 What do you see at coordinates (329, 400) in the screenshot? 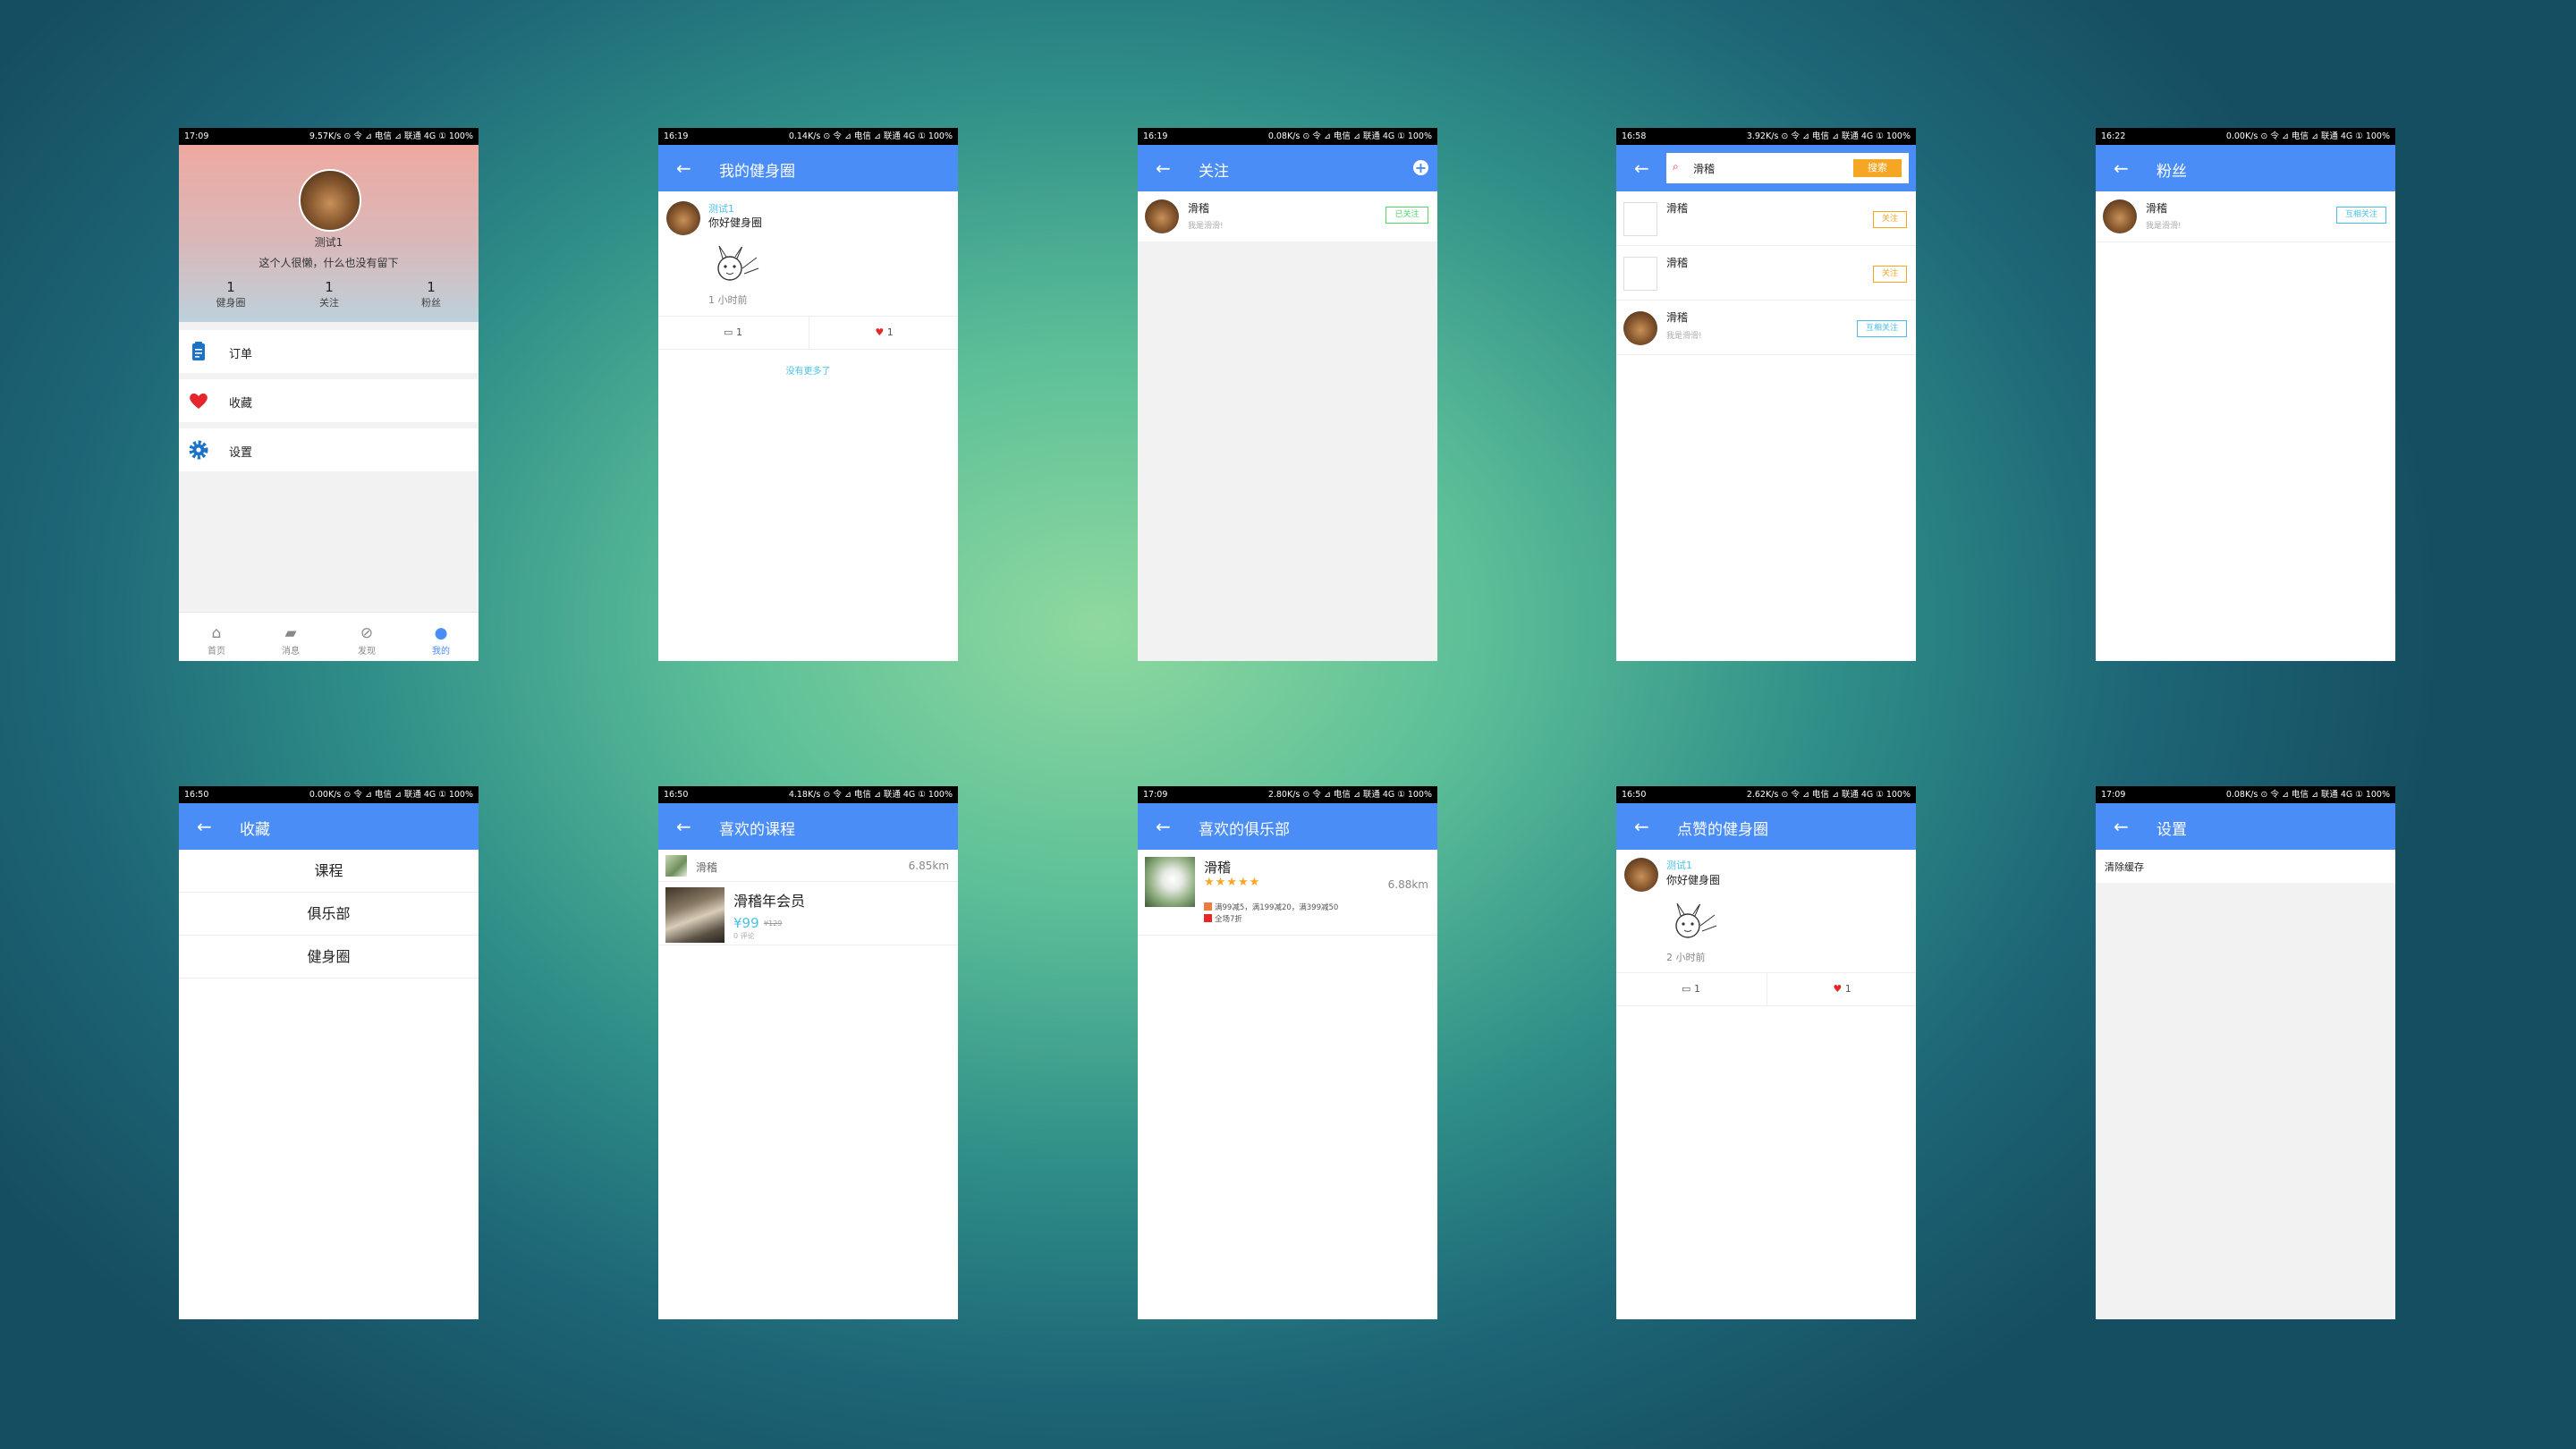
I see `menu-favorites: 收藏` at bounding box center [329, 400].